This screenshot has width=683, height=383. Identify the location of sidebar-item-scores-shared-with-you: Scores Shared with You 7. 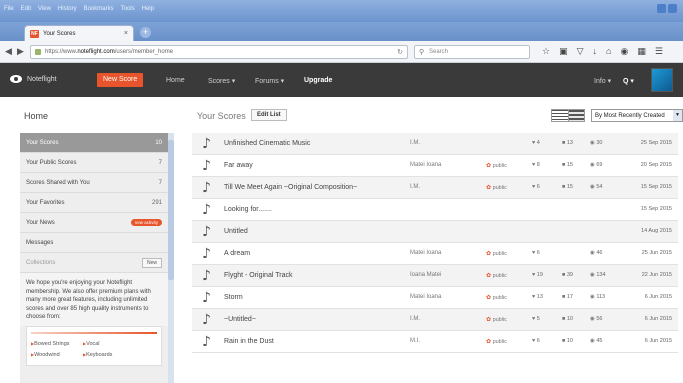
(94, 183).